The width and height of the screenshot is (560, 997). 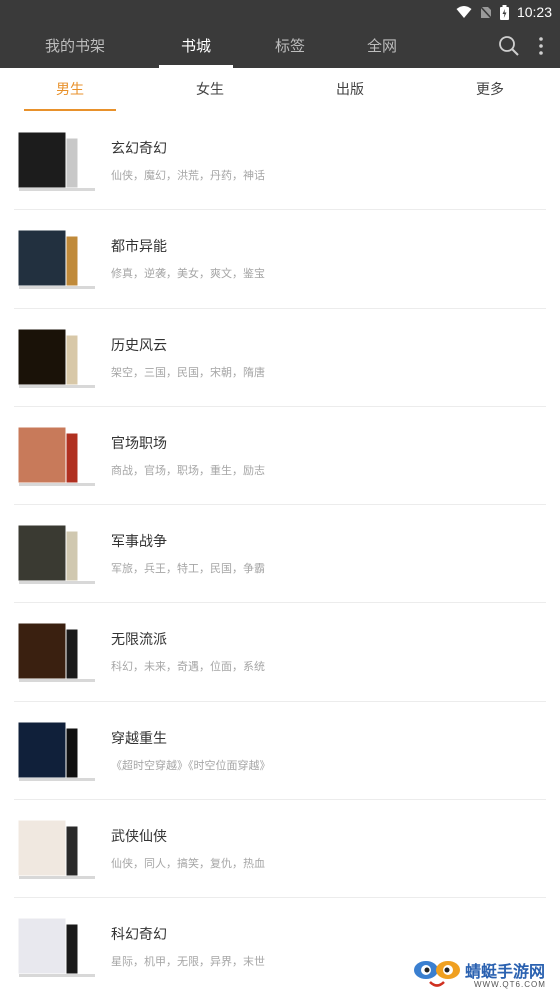 I want to click on tab-my-bookshelf: 我的书架, so click(x=75, y=46).